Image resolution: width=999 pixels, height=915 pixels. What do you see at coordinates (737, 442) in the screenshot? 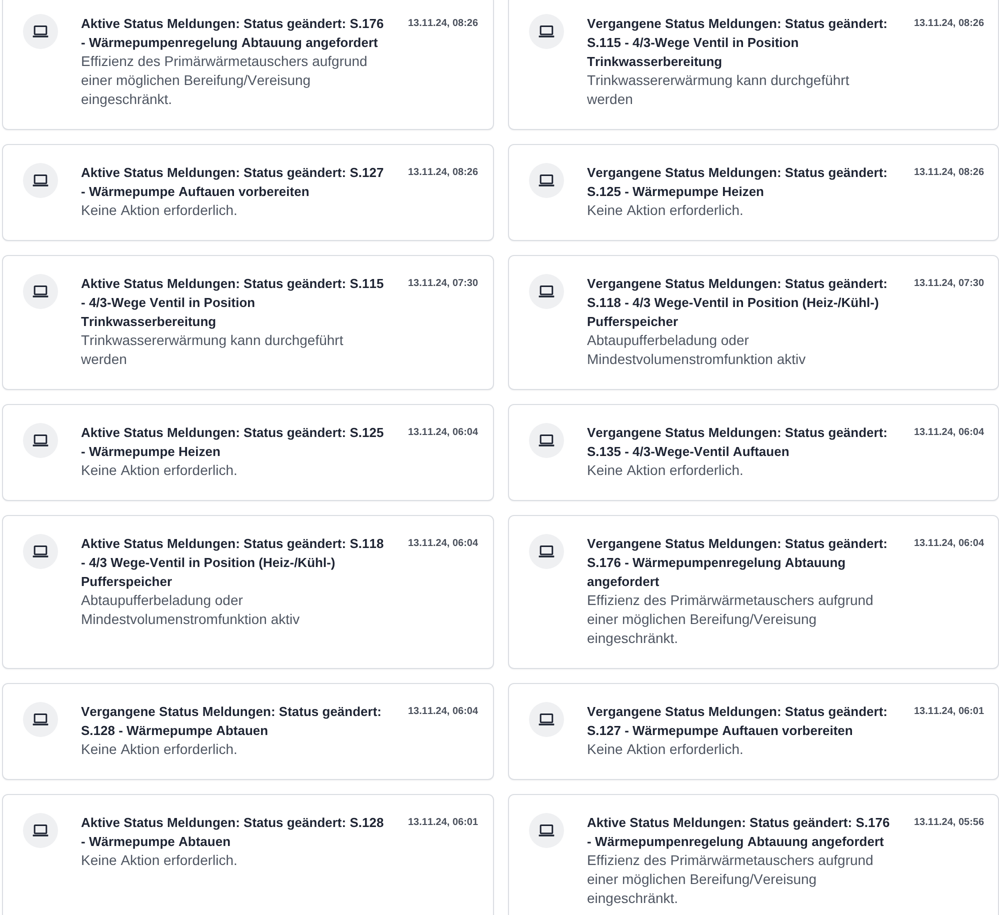
I see `notification-title: Vergangene Status Meldungen: Status geändert: S.135 - 4/3-Wege-Ventil Auftauen` at bounding box center [737, 442].